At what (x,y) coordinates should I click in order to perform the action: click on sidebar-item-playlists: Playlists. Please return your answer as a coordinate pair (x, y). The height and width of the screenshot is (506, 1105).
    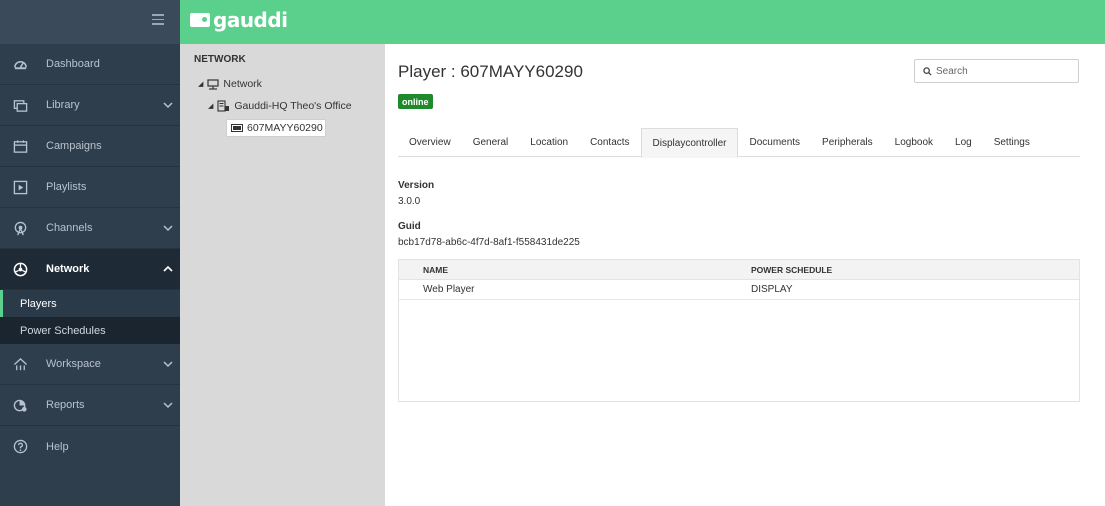
    Looking at the image, I should click on (90, 187).